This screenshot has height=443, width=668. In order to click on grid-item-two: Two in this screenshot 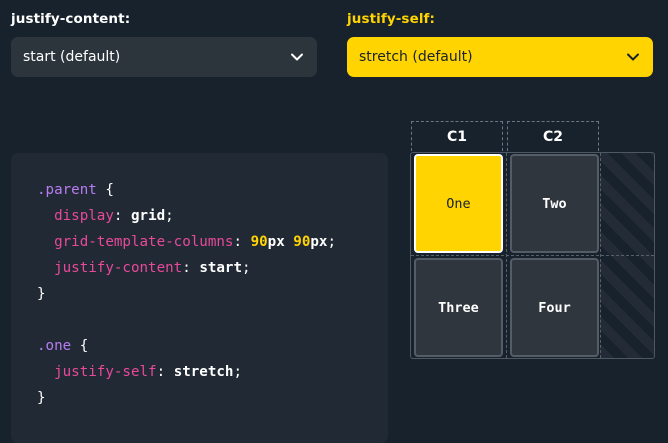, I will do `click(554, 203)`.